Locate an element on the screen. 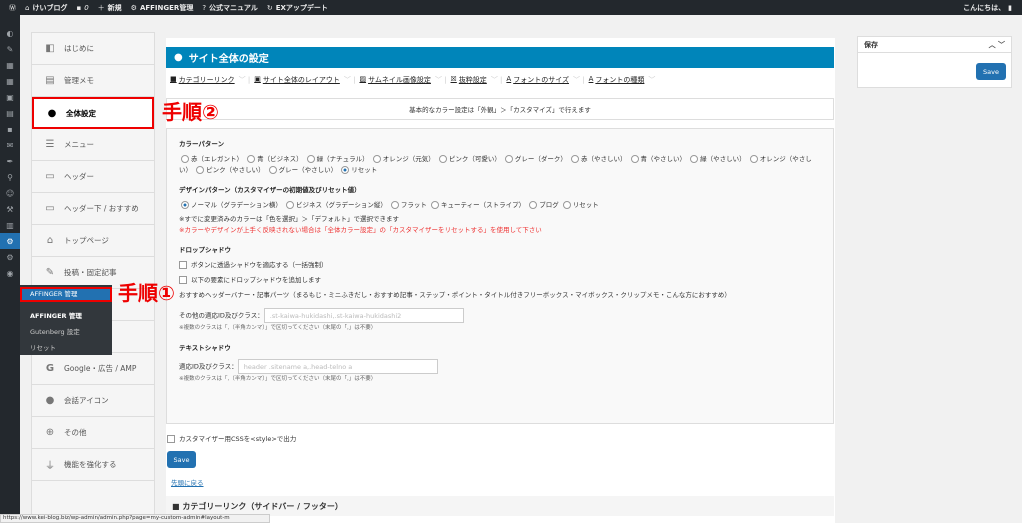  plugins-icon: ⚲ is located at coordinates (10, 177).